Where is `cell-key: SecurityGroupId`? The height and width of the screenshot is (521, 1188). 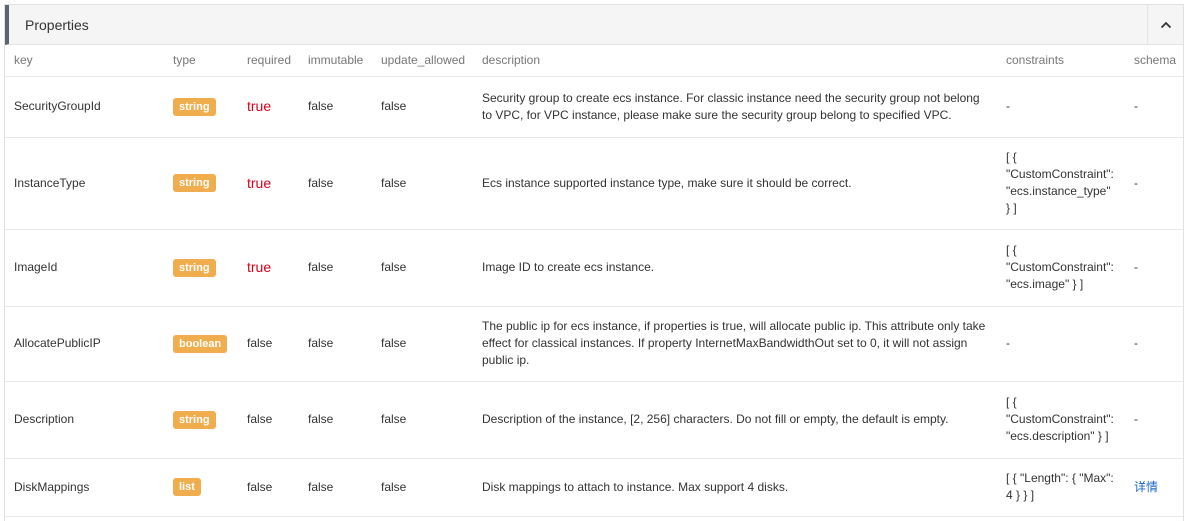
cell-key: SecurityGroupId is located at coordinates (84, 106).